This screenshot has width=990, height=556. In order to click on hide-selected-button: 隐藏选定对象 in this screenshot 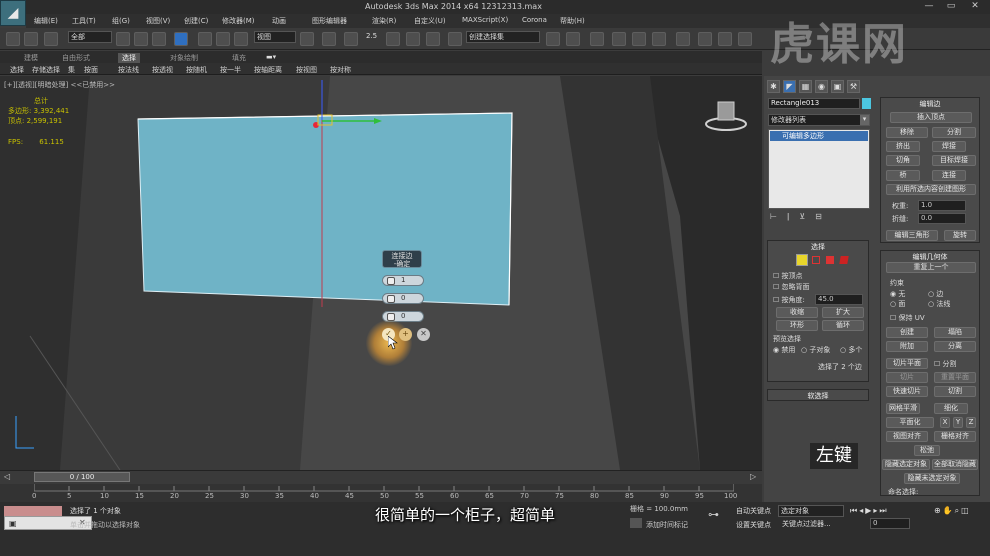, I will do `click(906, 464)`.